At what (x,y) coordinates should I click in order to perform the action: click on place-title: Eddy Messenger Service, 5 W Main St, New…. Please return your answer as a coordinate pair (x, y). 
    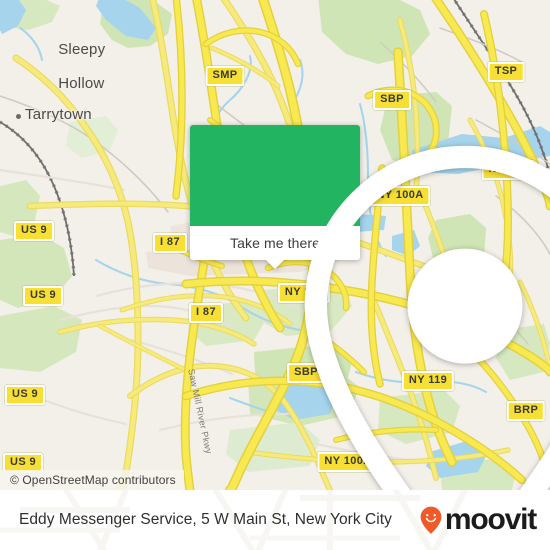
    Looking at the image, I should click on (205, 519).